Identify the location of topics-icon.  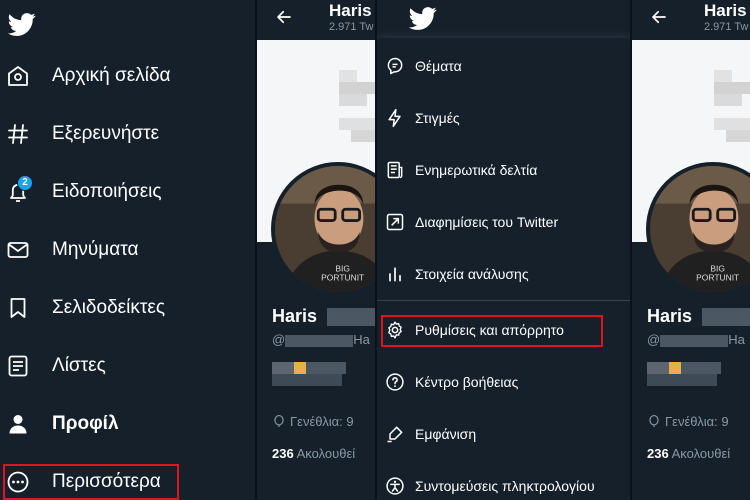
(395, 66).